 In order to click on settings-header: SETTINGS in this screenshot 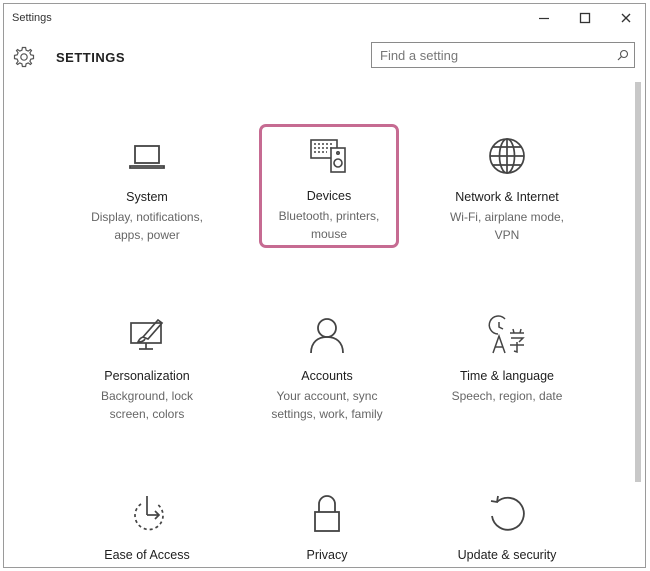, I will do `click(324, 57)`.